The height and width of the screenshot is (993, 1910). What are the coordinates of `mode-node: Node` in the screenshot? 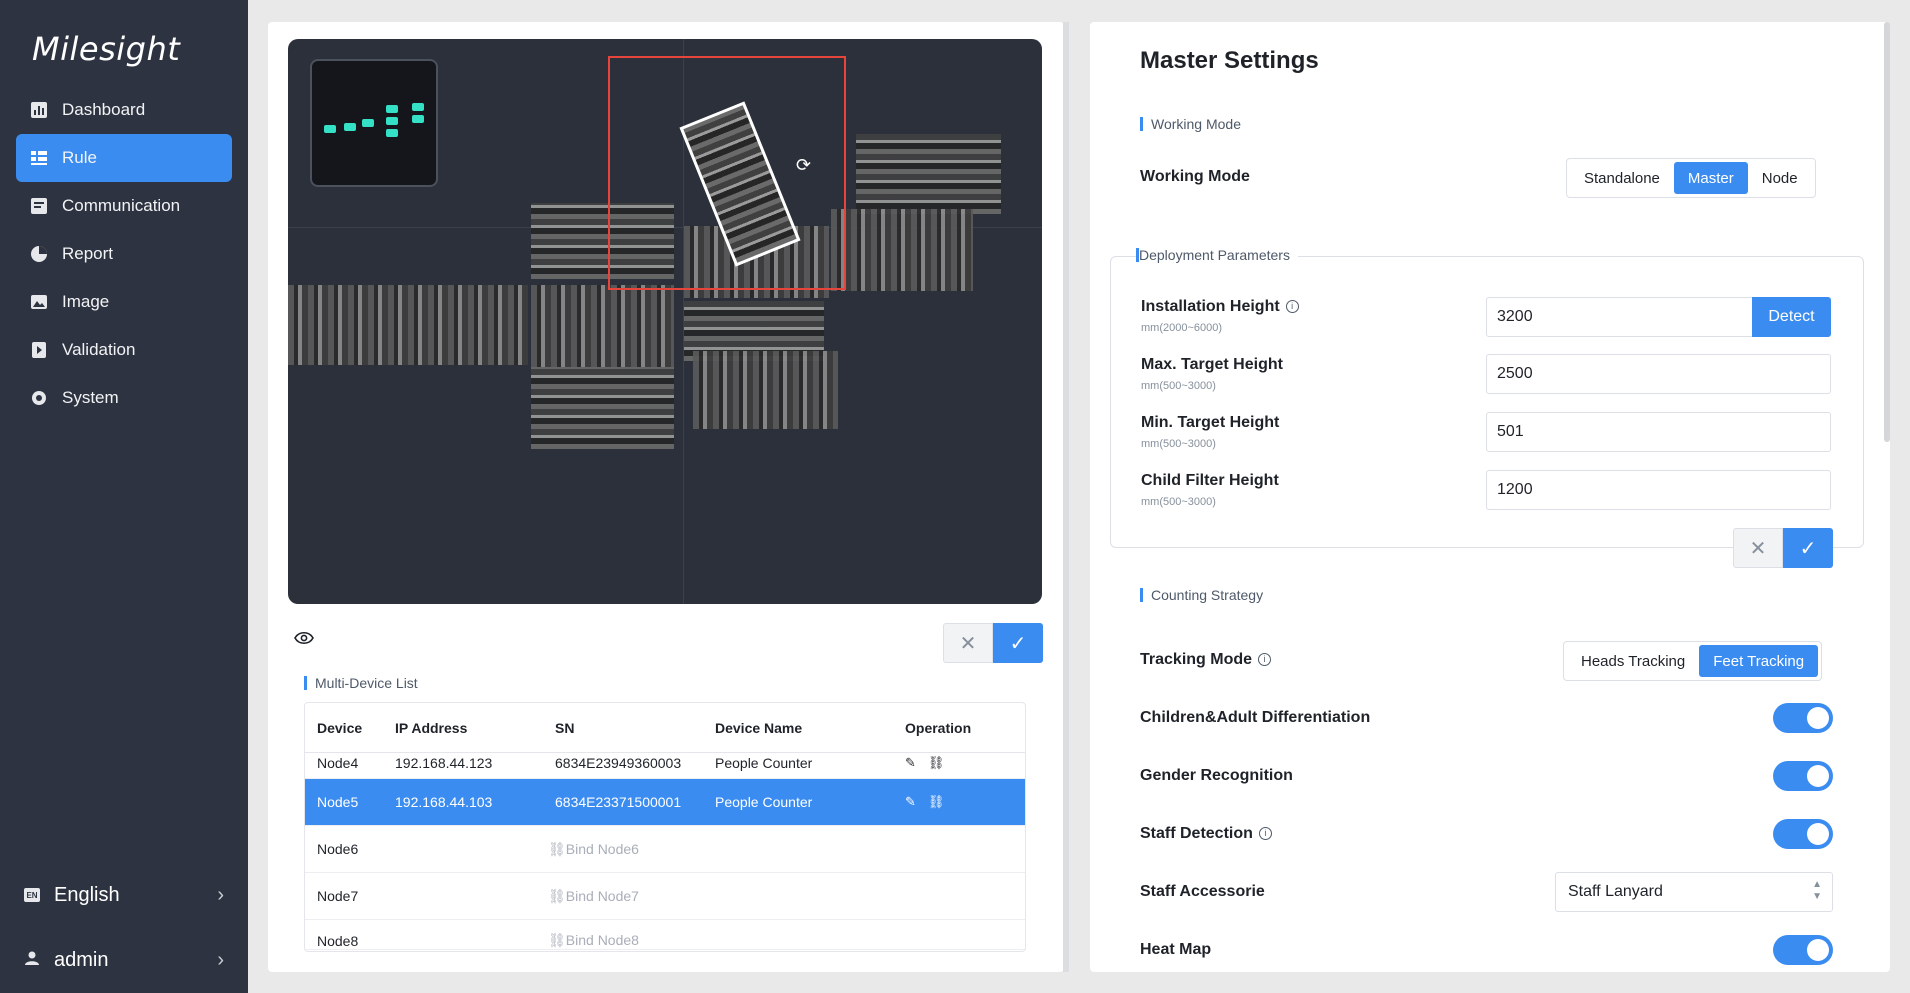 It's located at (1780, 178).